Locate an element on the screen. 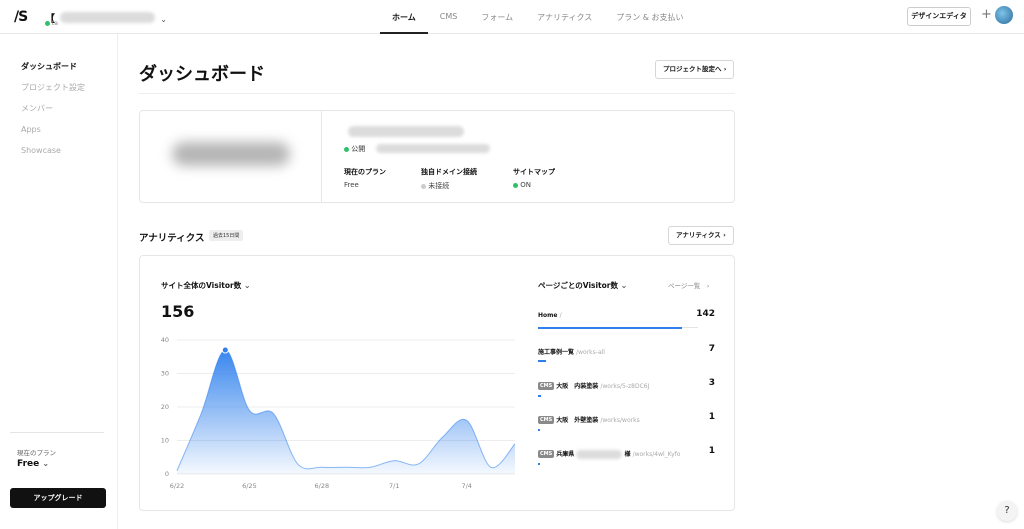 Image resolution: width=1024 pixels, height=529 pixels. y-tick-label: 0 is located at coordinates (167, 474).